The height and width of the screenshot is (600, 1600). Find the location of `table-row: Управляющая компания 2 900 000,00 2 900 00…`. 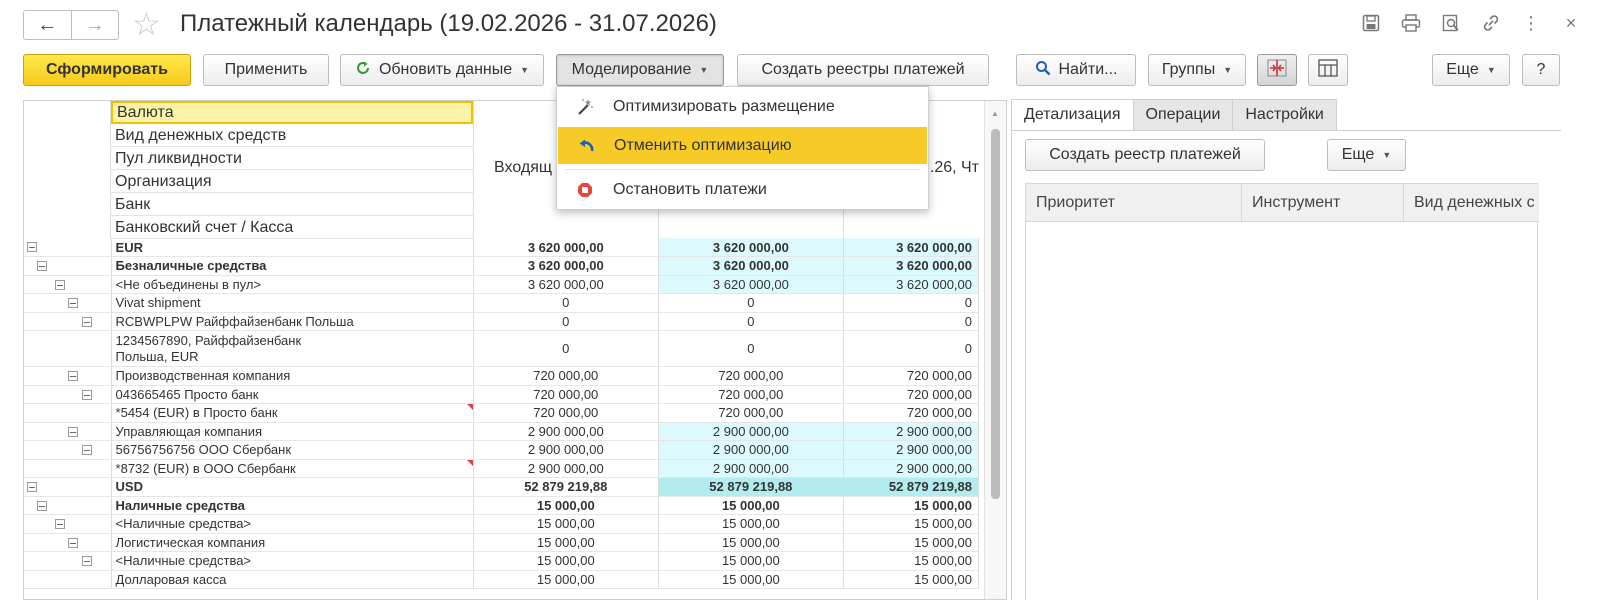

table-row: Управляющая компания 2 900 000,00 2 900 00… is located at coordinates (502, 431).